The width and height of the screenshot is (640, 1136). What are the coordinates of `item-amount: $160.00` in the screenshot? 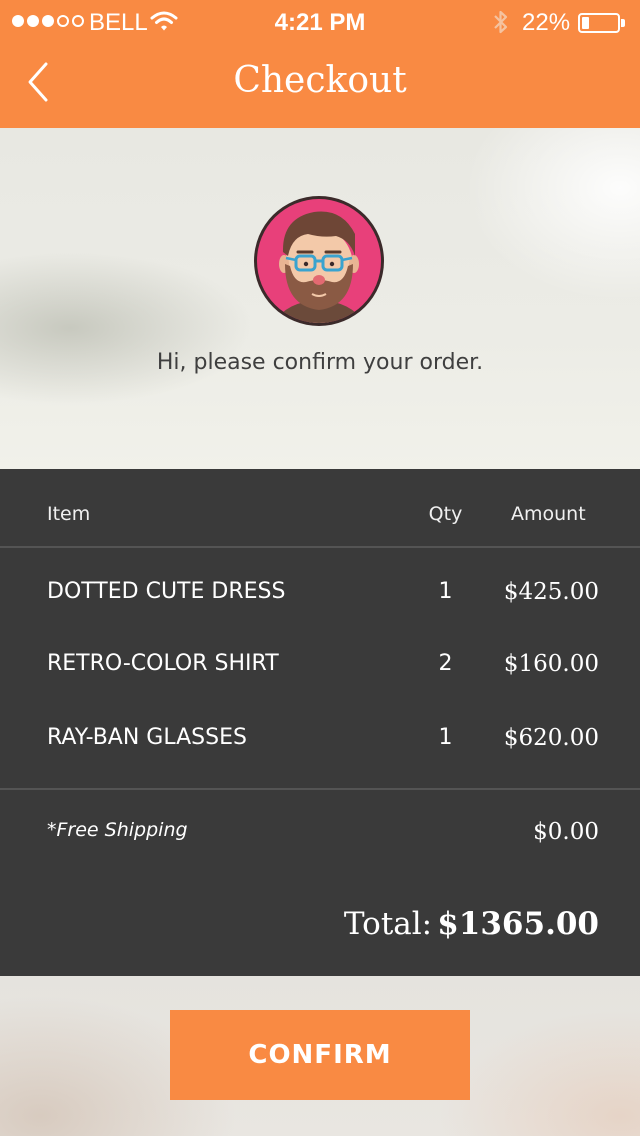 It's located at (551, 664).